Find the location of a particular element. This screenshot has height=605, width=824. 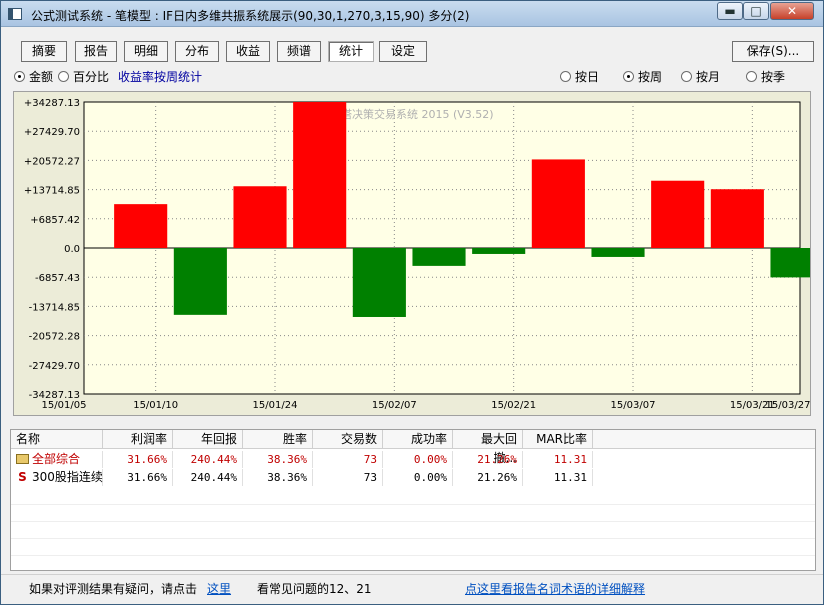

row-name: 300股指连续 is located at coordinates (67, 477).